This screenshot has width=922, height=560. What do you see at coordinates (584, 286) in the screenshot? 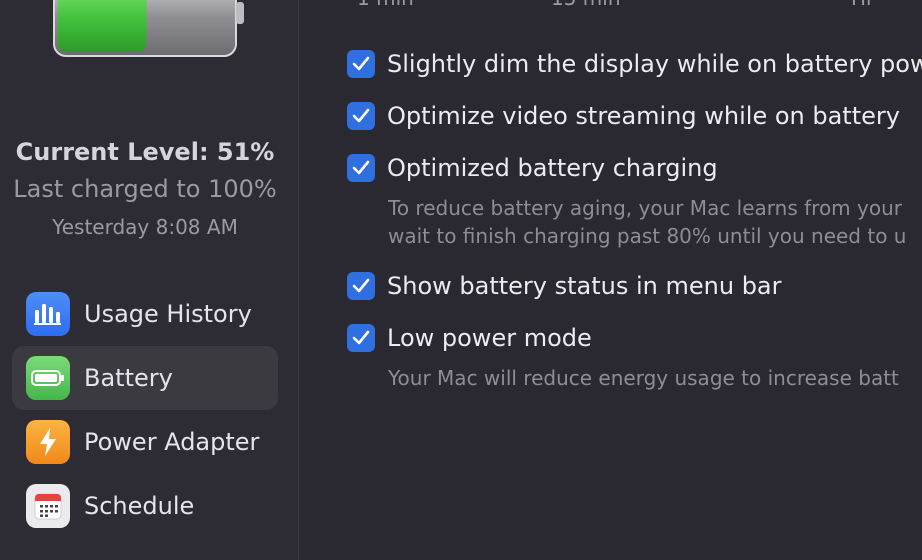
I see `option-label: Show battery status in menu bar` at bounding box center [584, 286].